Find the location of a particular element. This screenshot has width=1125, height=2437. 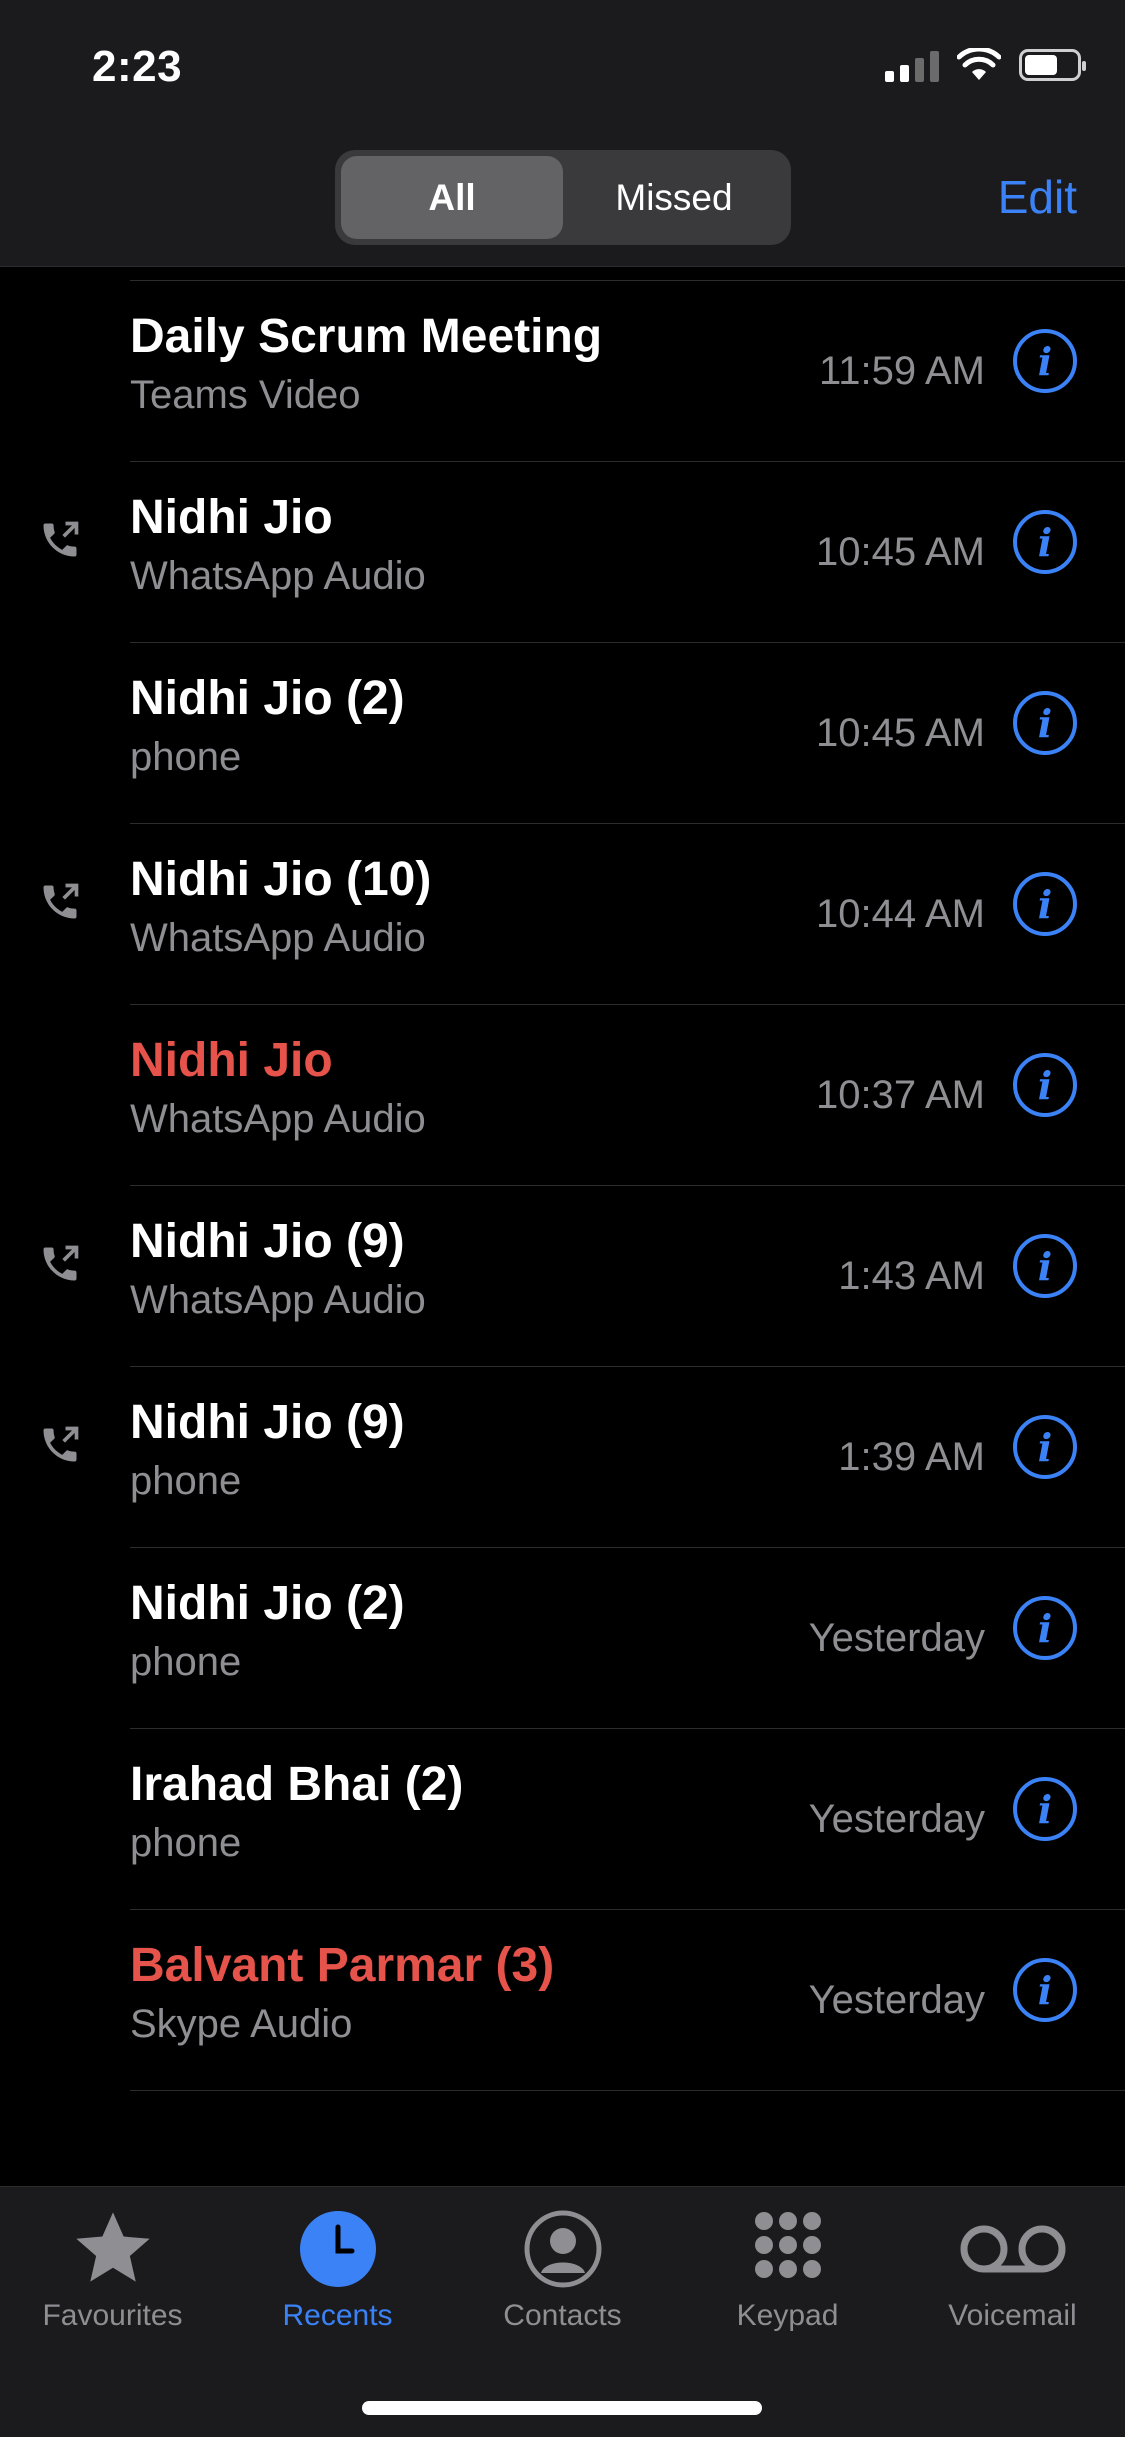

tab-keypad: Keypad is located at coordinates (787, 2269).